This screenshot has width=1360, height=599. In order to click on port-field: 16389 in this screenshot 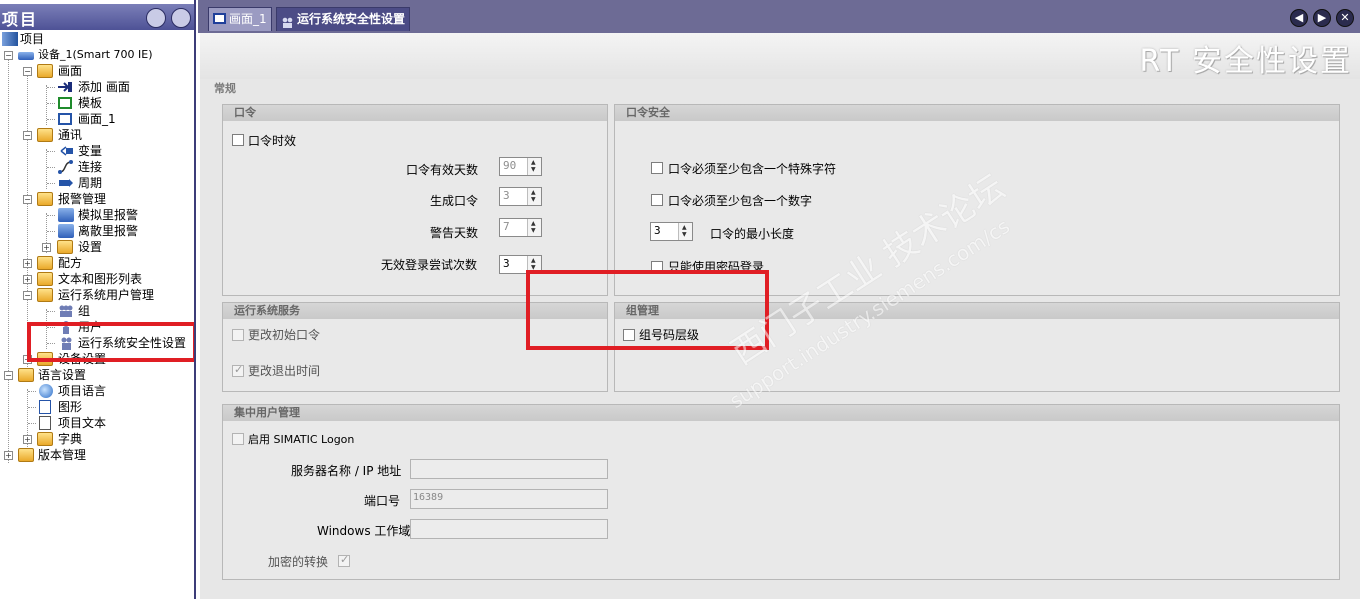, I will do `click(509, 499)`.